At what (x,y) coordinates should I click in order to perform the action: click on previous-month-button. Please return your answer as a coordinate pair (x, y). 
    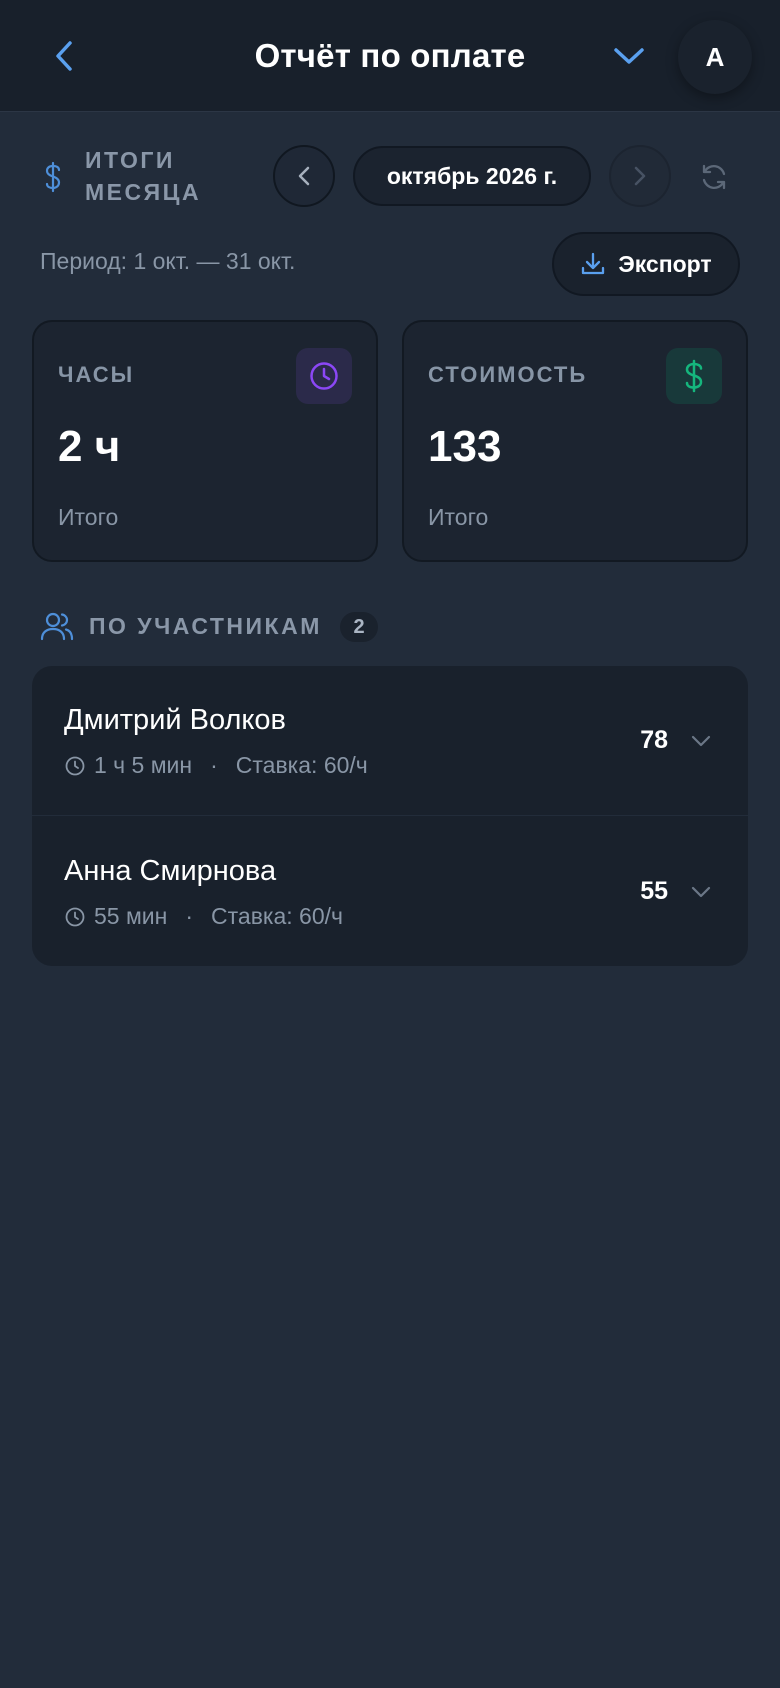
    Looking at the image, I should click on (304, 176).